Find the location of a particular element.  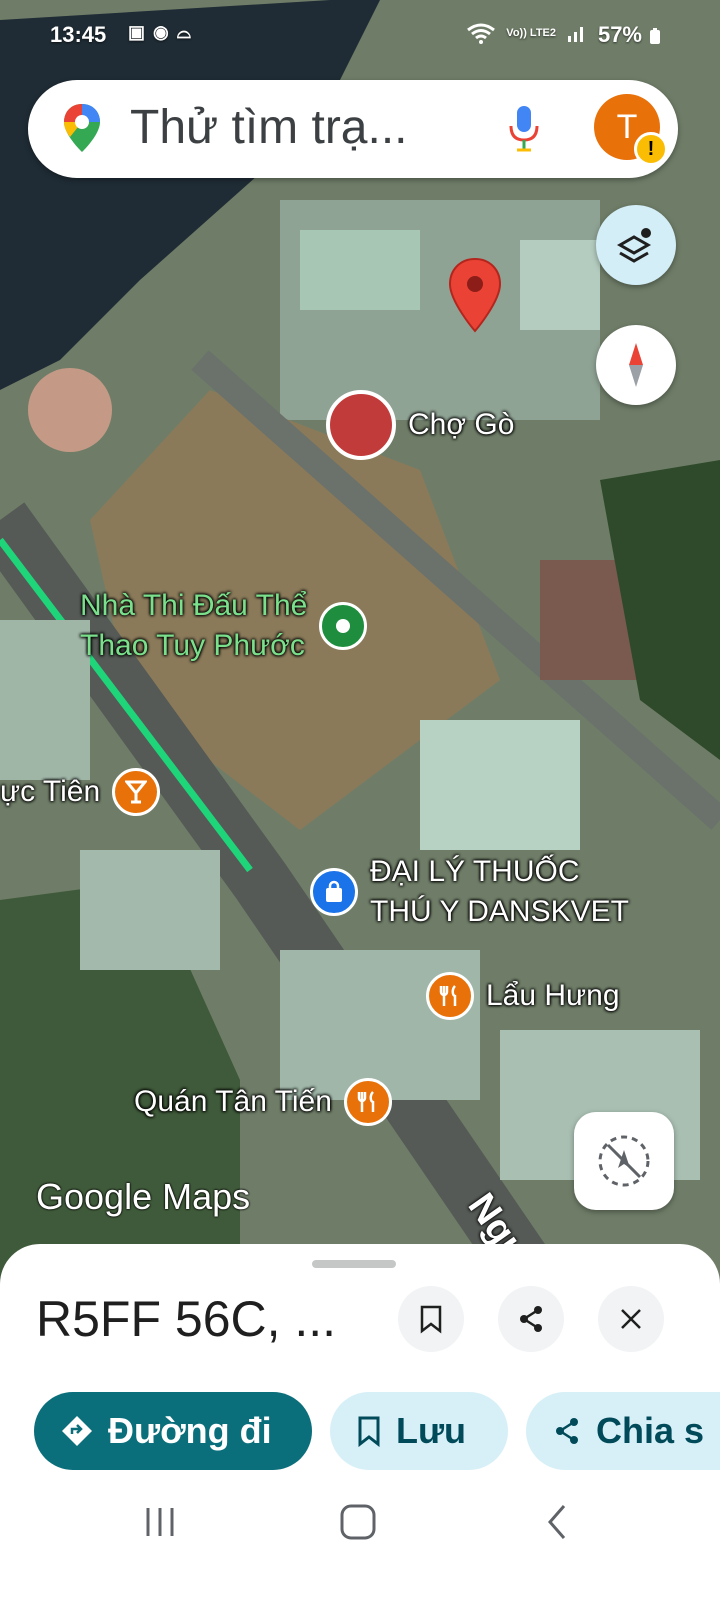

selected-location-pin-icon is located at coordinates (475, 295).